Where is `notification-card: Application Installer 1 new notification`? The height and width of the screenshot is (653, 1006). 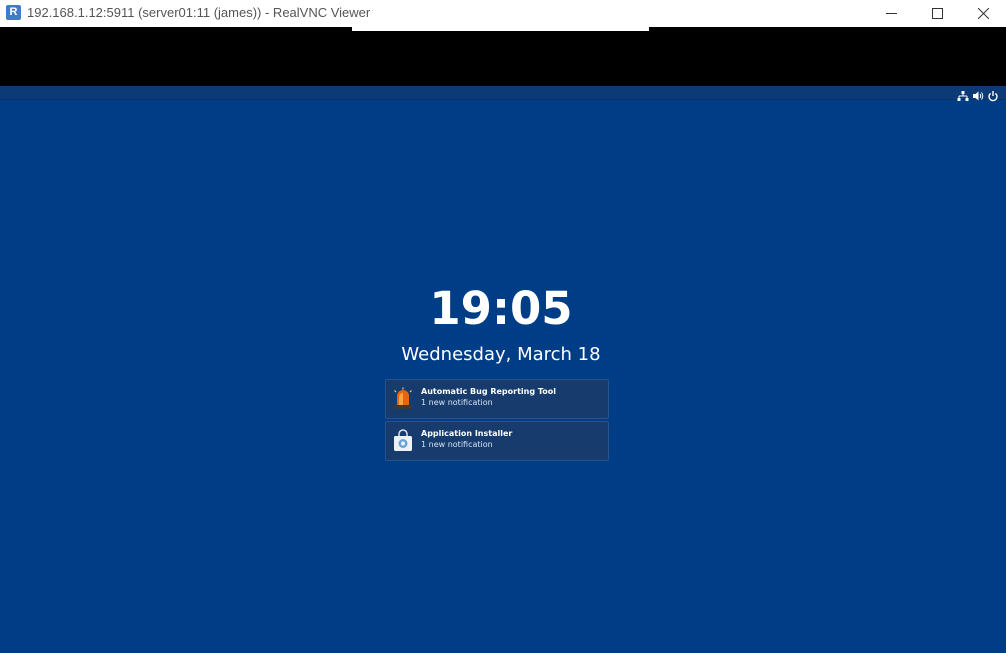 notification-card: Application Installer 1 new notification is located at coordinates (497, 441).